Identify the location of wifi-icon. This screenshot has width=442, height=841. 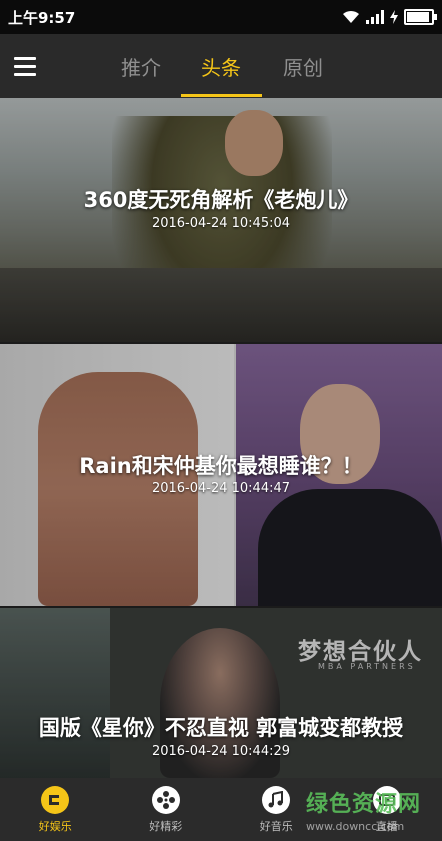
(351, 17).